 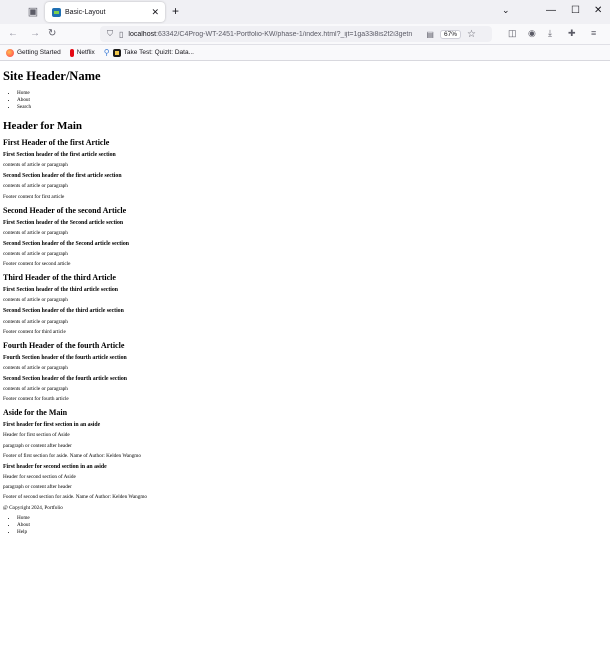 I want to click on nav-item-home: Home, so click(x=313, y=93).